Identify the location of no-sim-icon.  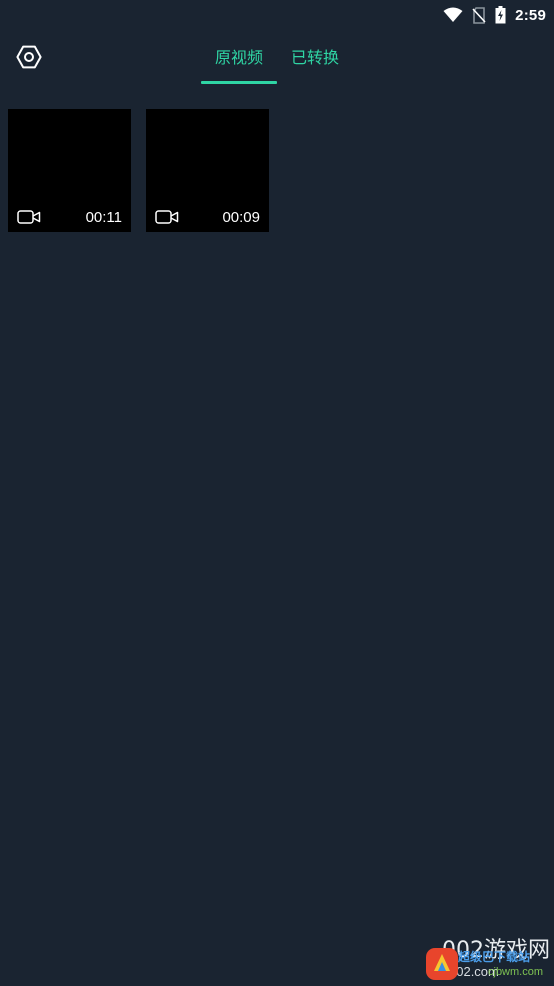
(479, 15).